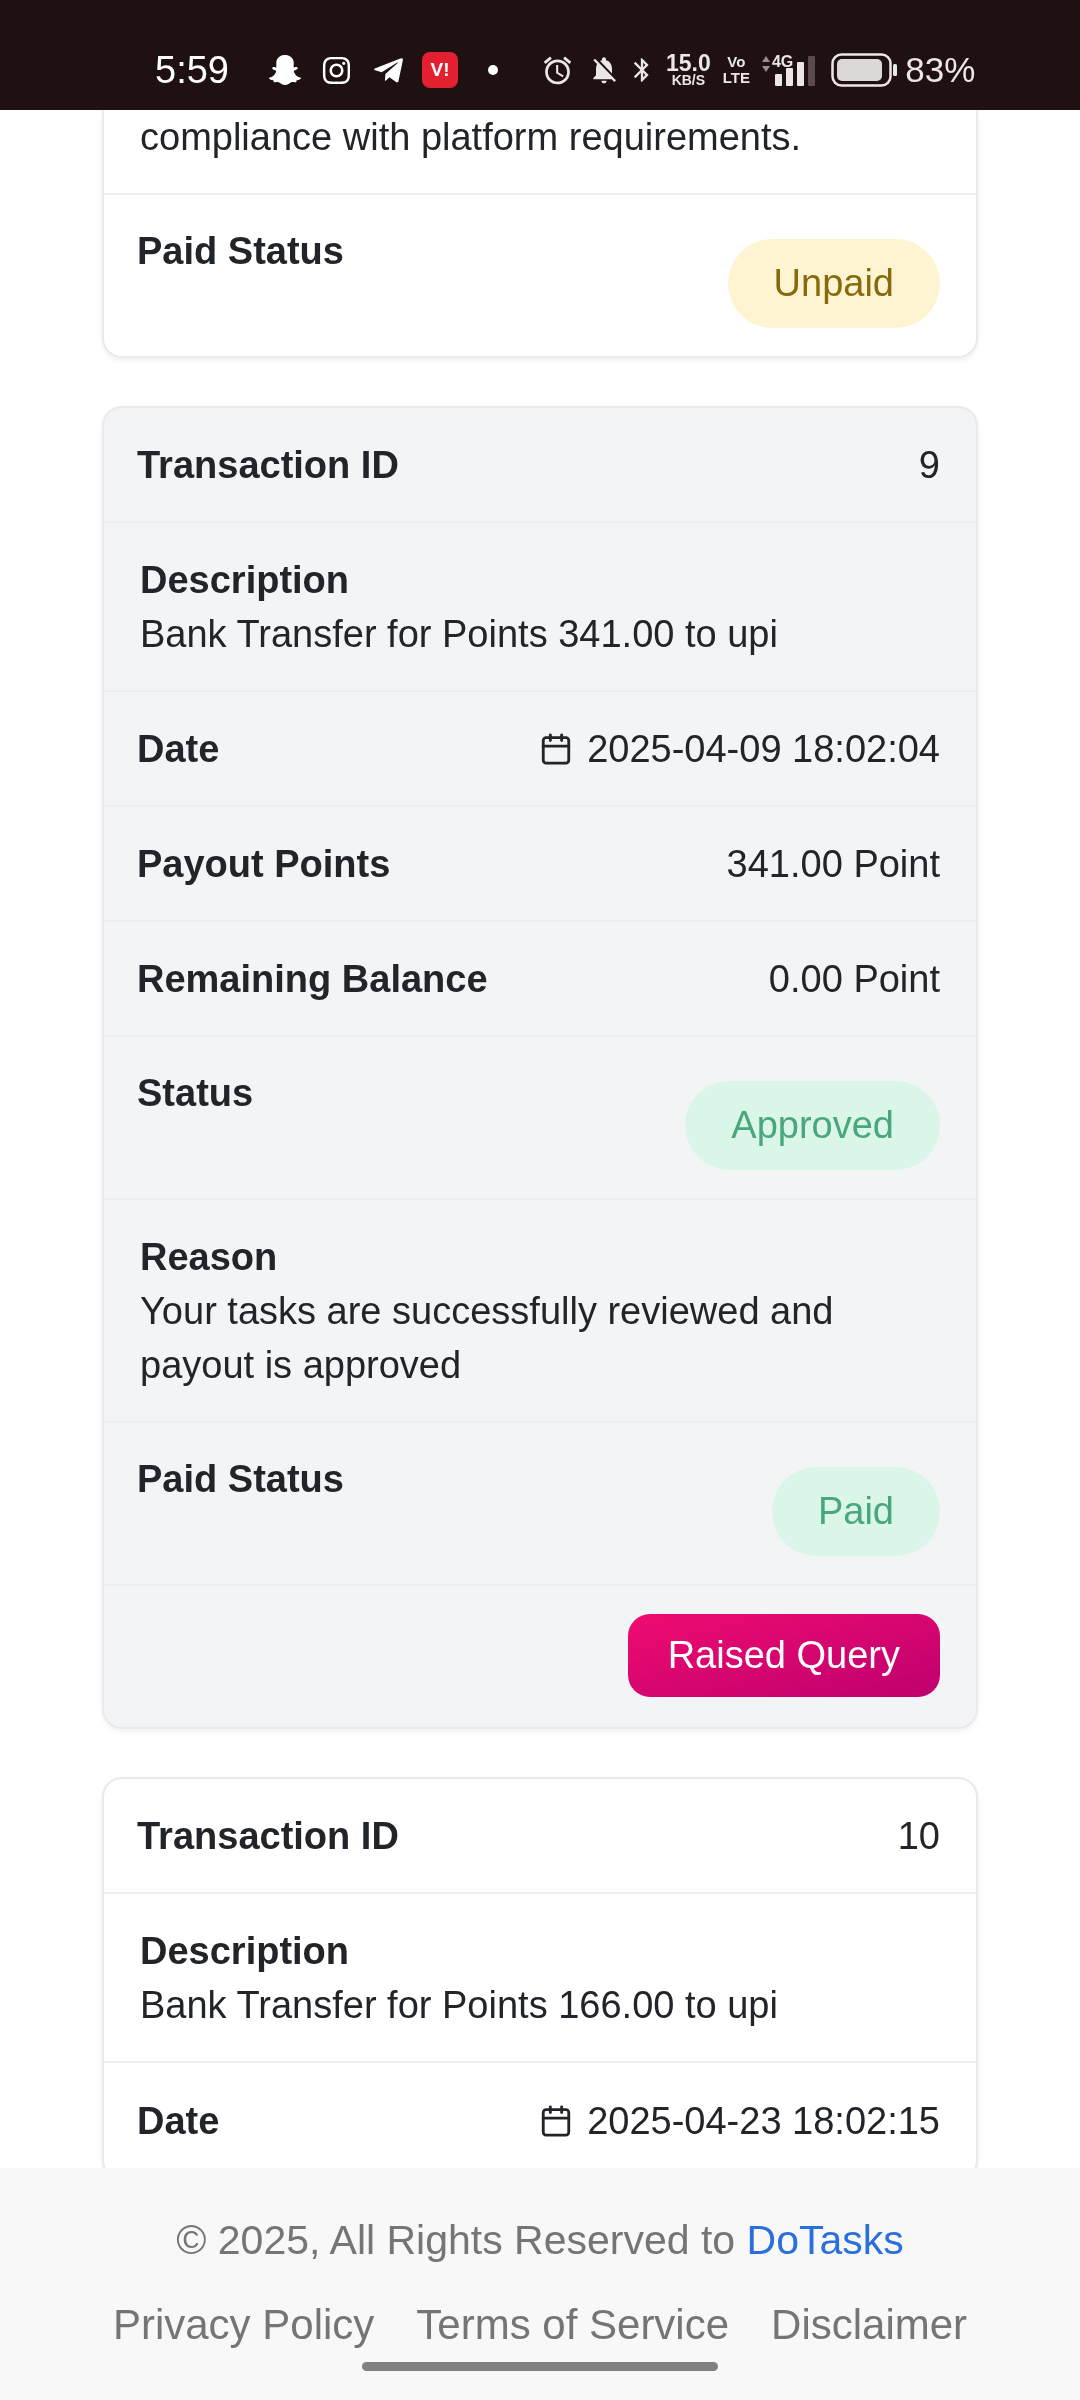 The height and width of the screenshot is (2400, 1080). What do you see at coordinates (573, 2325) in the screenshot?
I see `footer-link: Terms of Service` at bounding box center [573, 2325].